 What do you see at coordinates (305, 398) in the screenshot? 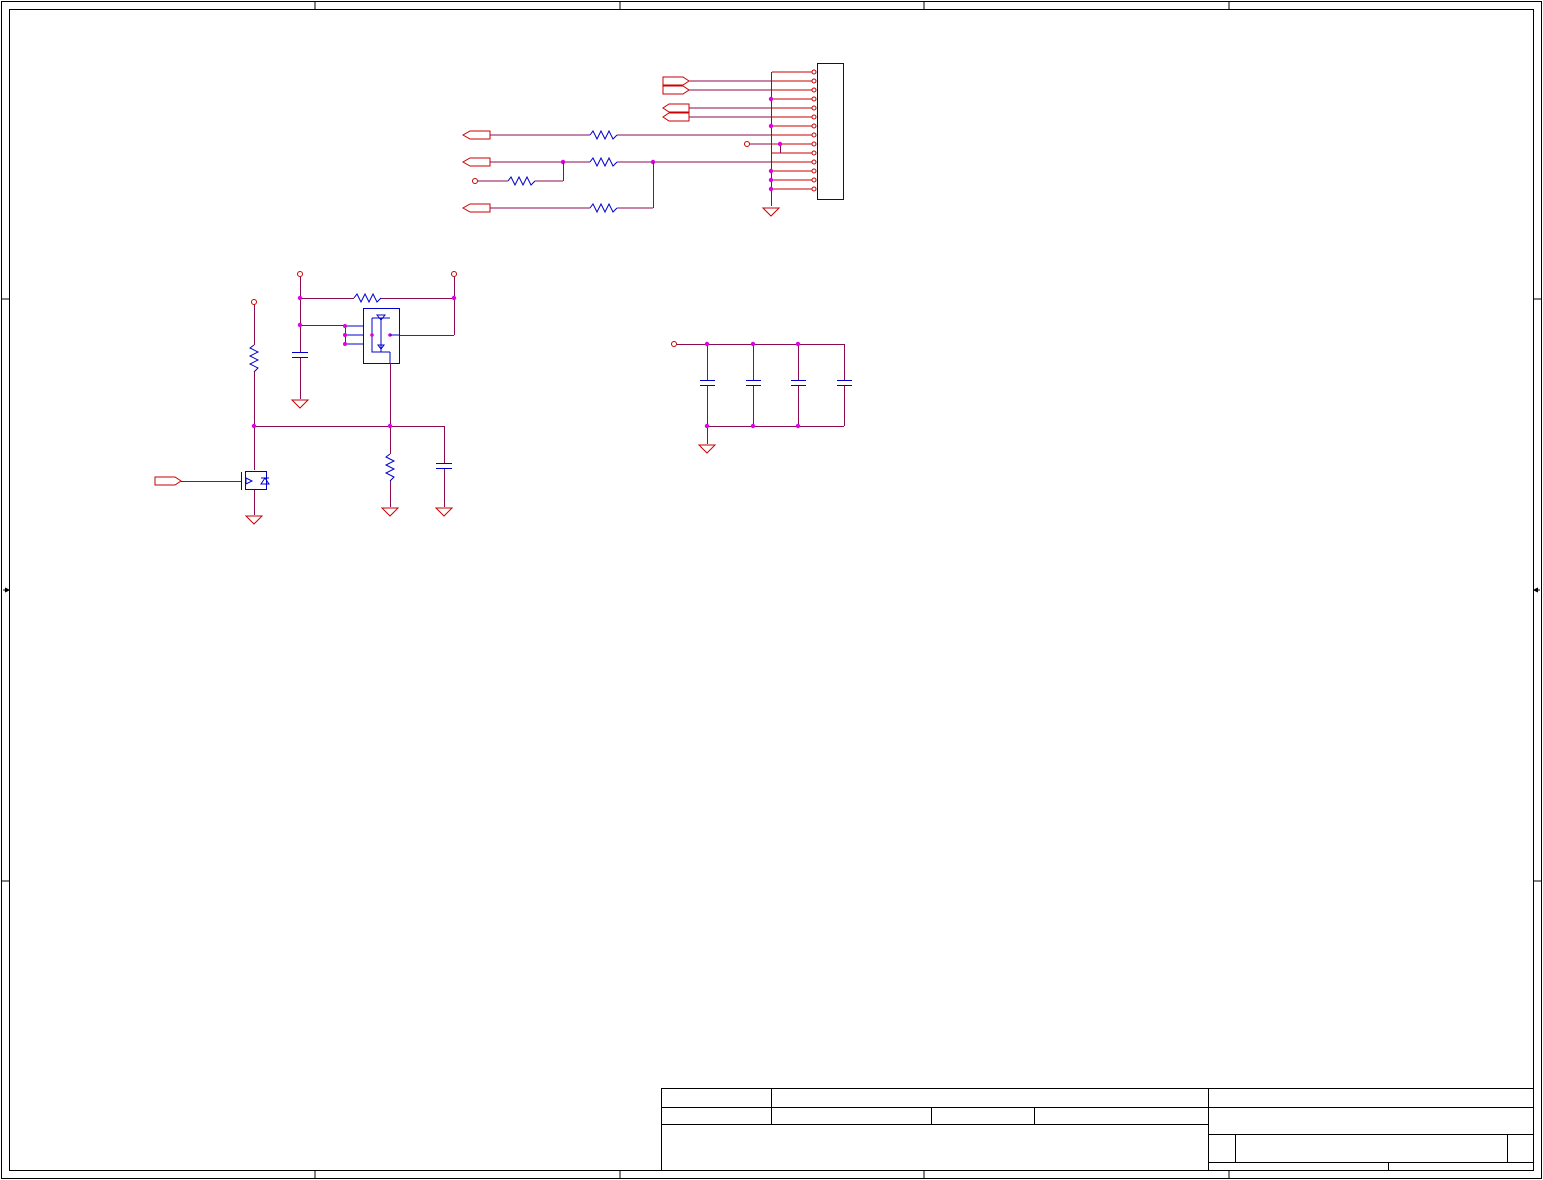
I see `power-switch-circuit` at bounding box center [305, 398].